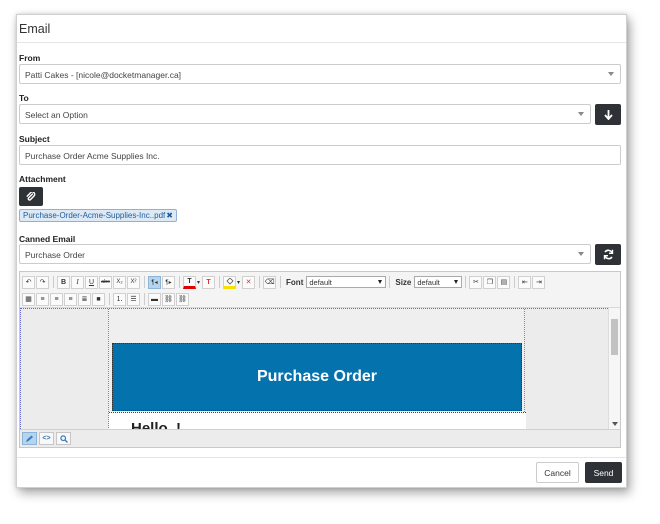  Describe the element at coordinates (30, 58) in the screenshot. I see `from-label: From` at that location.